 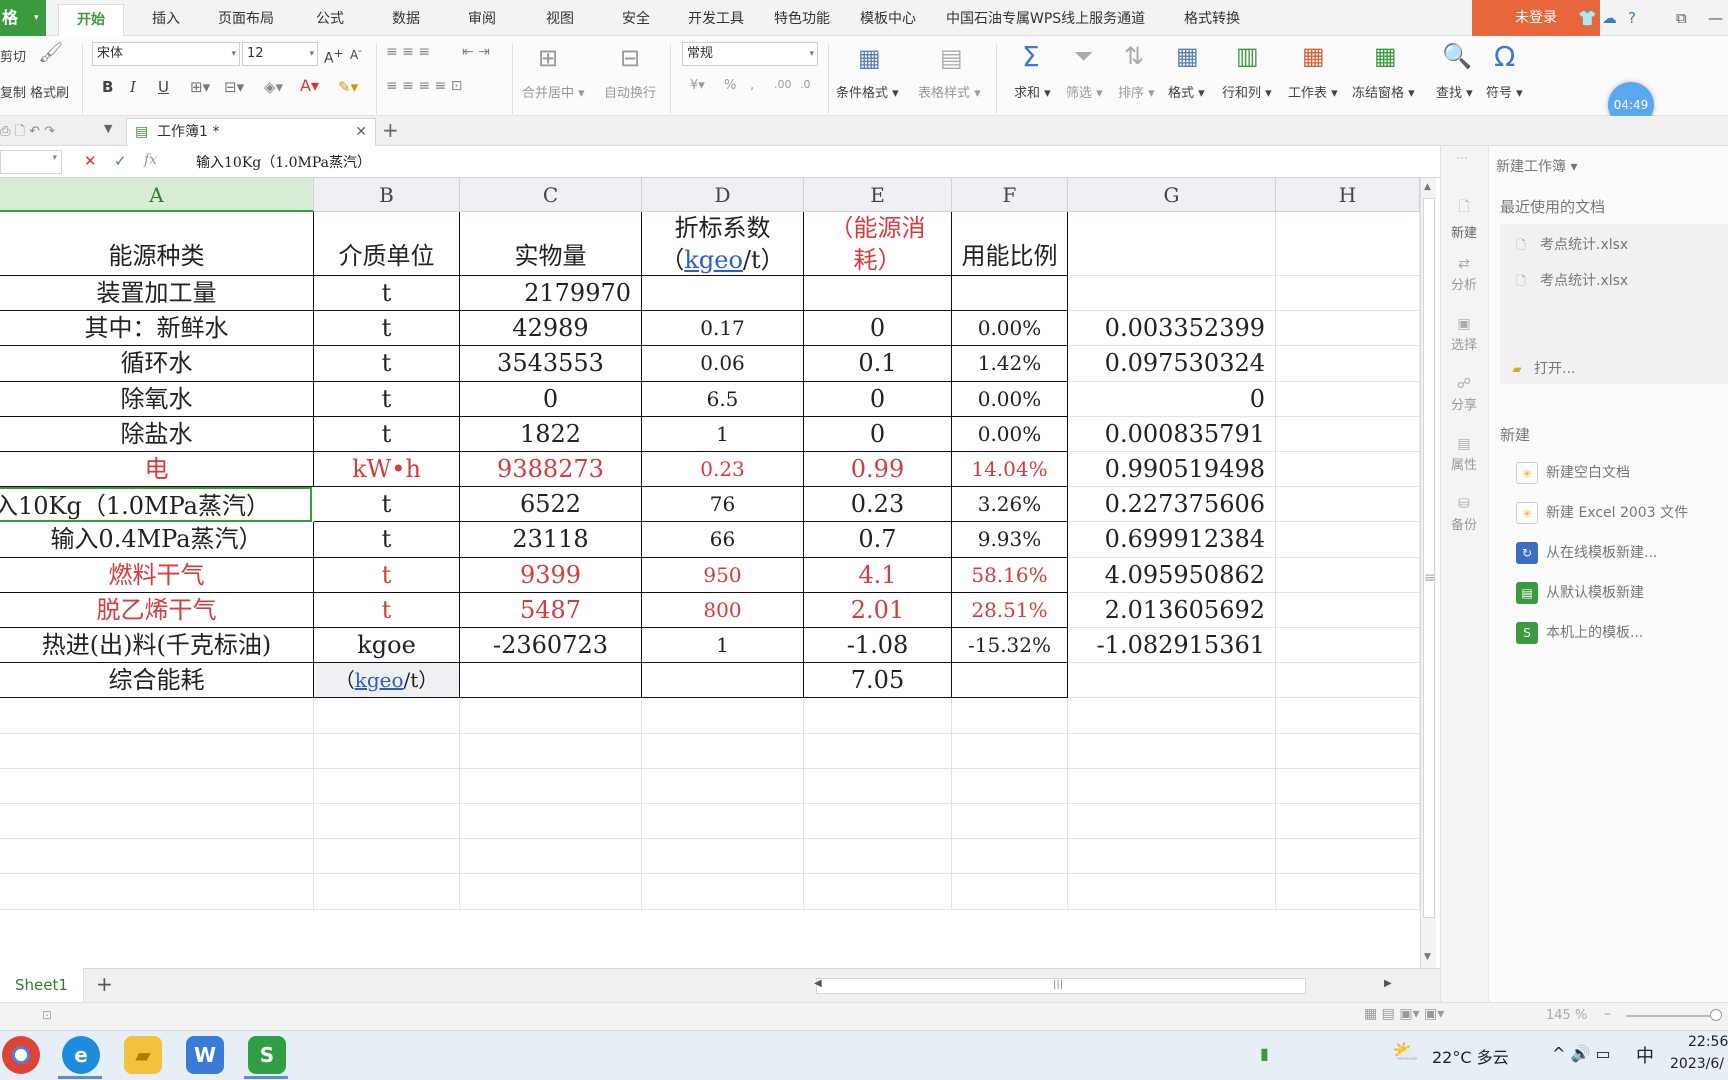 I want to click on minimize-icon: —, so click(x=1715, y=18).